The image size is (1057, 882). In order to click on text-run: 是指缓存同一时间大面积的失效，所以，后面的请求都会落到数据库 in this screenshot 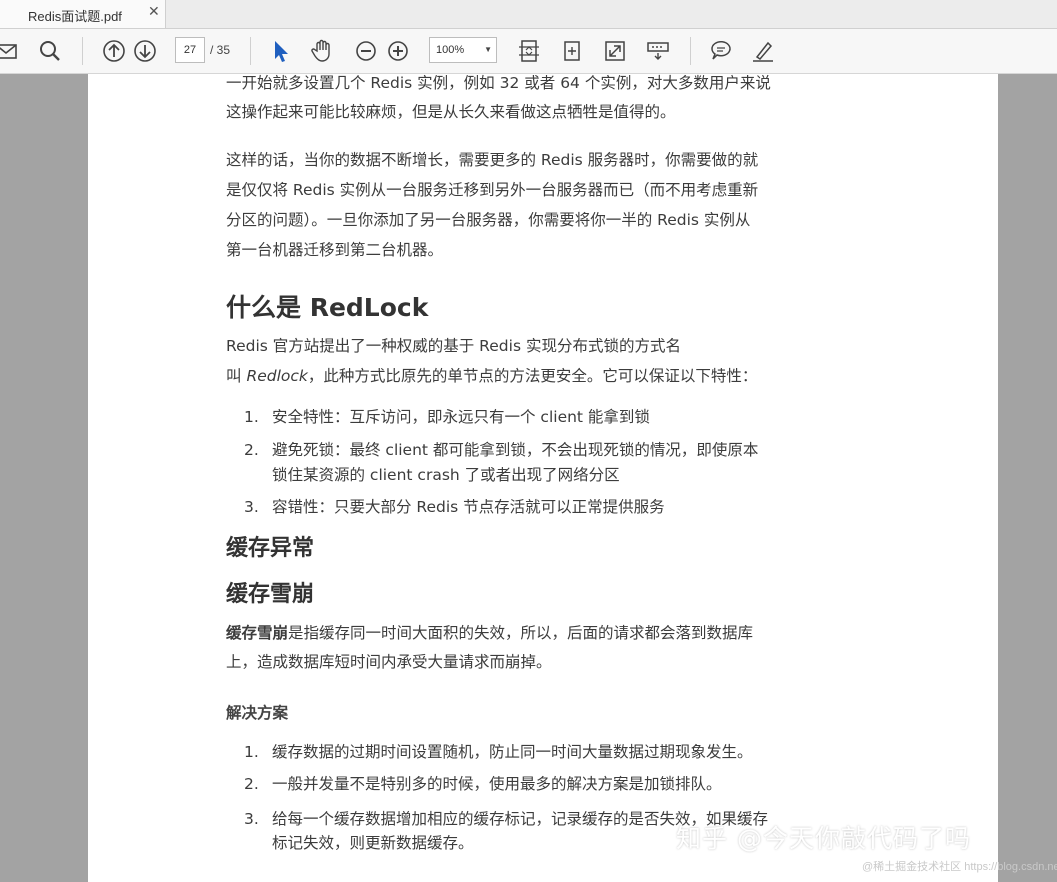, I will do `click(521, 633)`.